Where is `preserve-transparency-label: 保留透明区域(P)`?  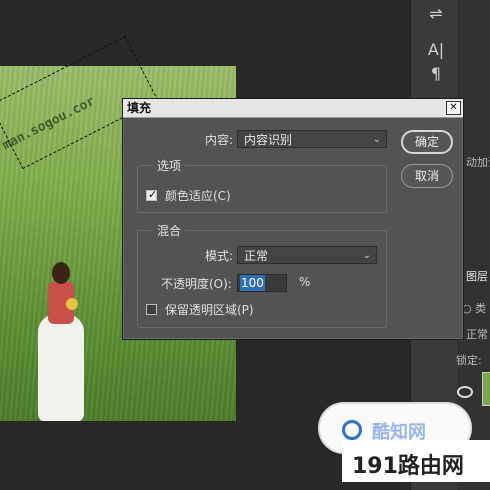 preserve-transparency-label: 保留透明区域(P) is located at coordinates (209, 309).